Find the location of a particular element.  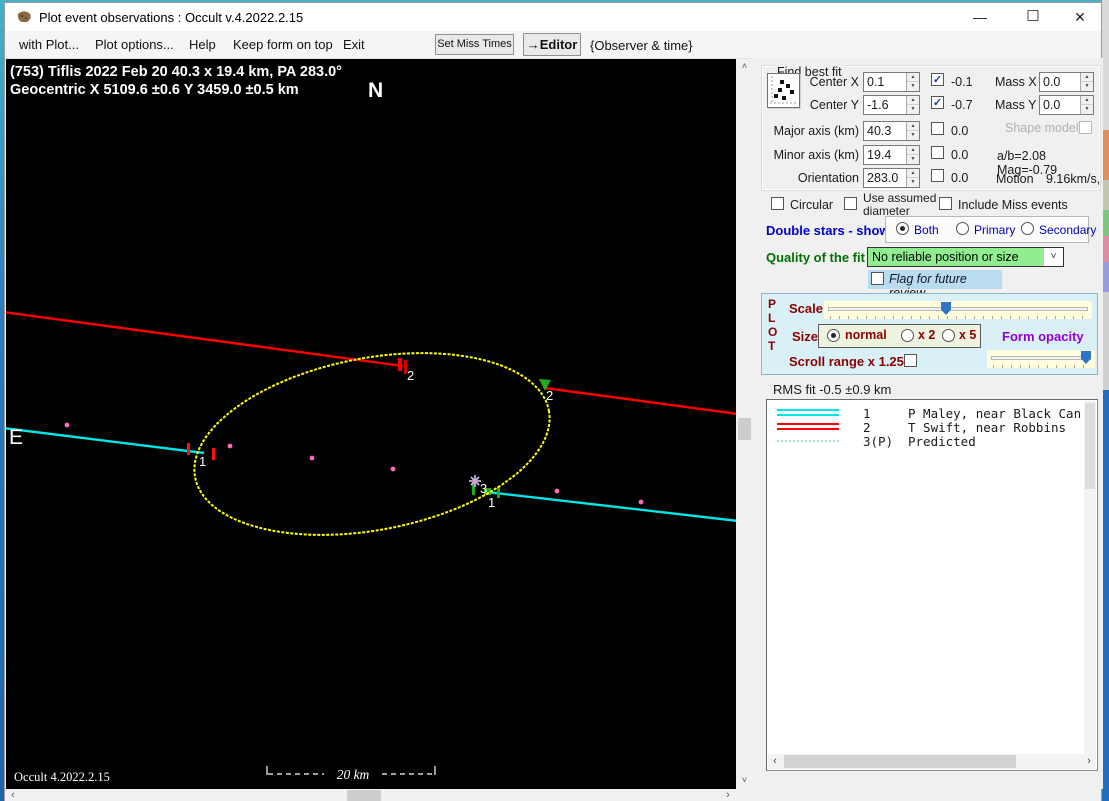

assumed-diameter-checkbox is located at coordinates (850, 203).